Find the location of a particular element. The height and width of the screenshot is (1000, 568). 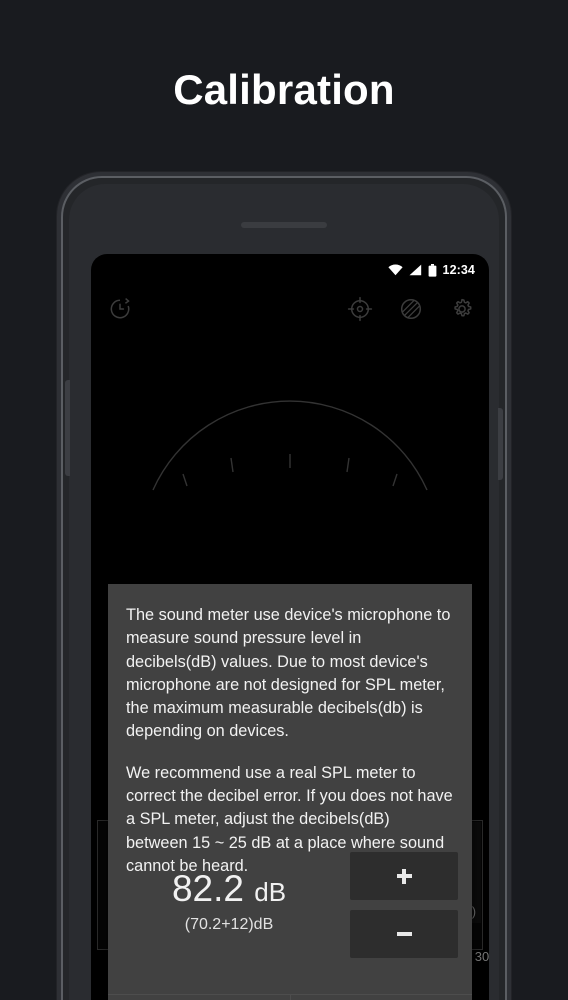

calibration-value-unit: dB is located at coordinates (270, 892).